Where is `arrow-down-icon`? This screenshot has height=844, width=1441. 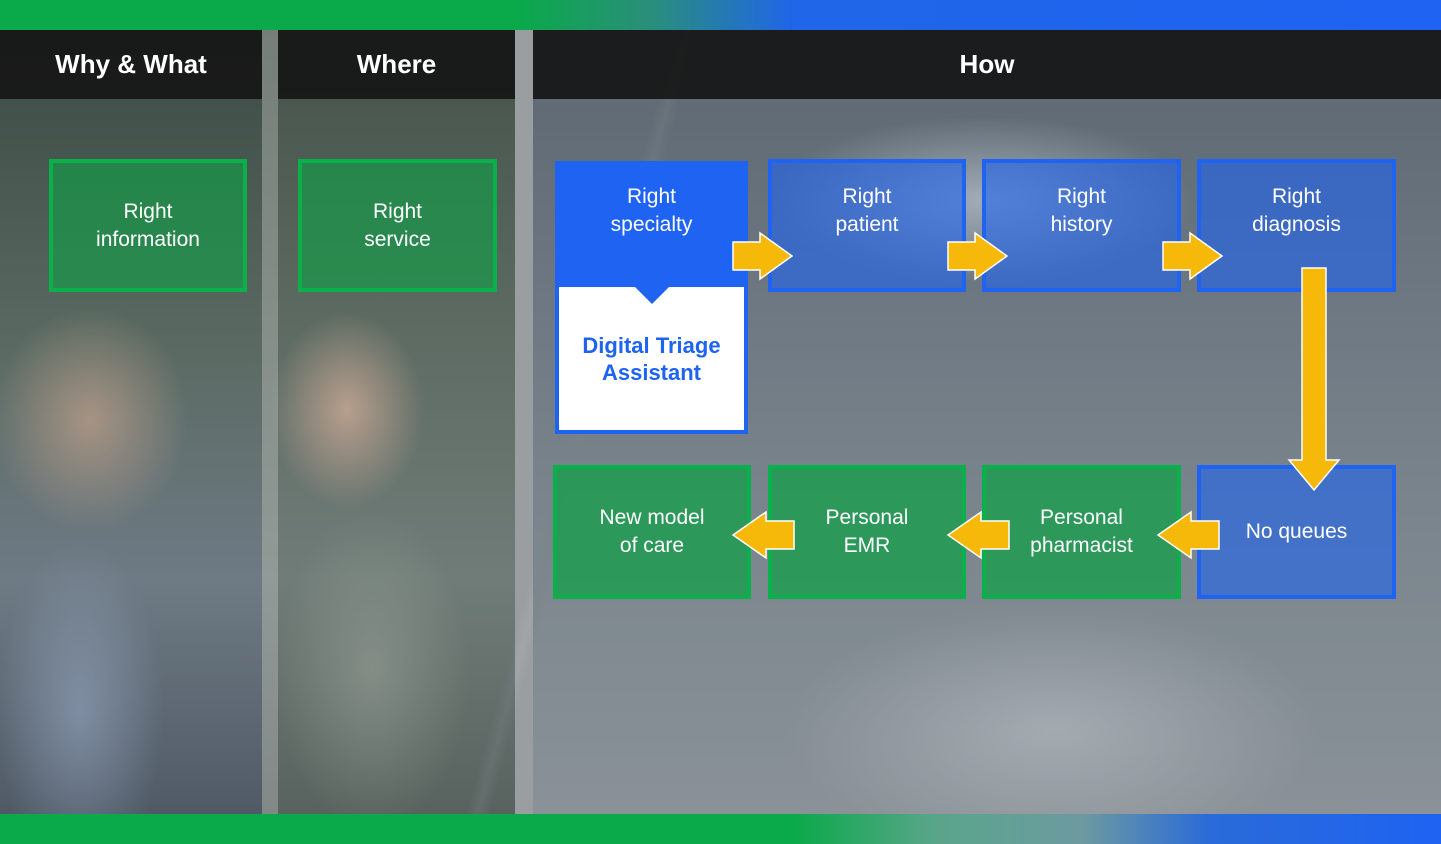 arrow-down-icon is located at coordinates (1314, 379).